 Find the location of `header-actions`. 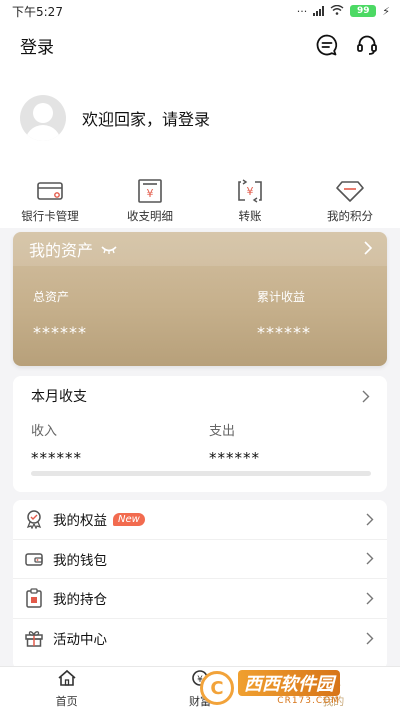

header-actions is located at coordinates (347, 45).